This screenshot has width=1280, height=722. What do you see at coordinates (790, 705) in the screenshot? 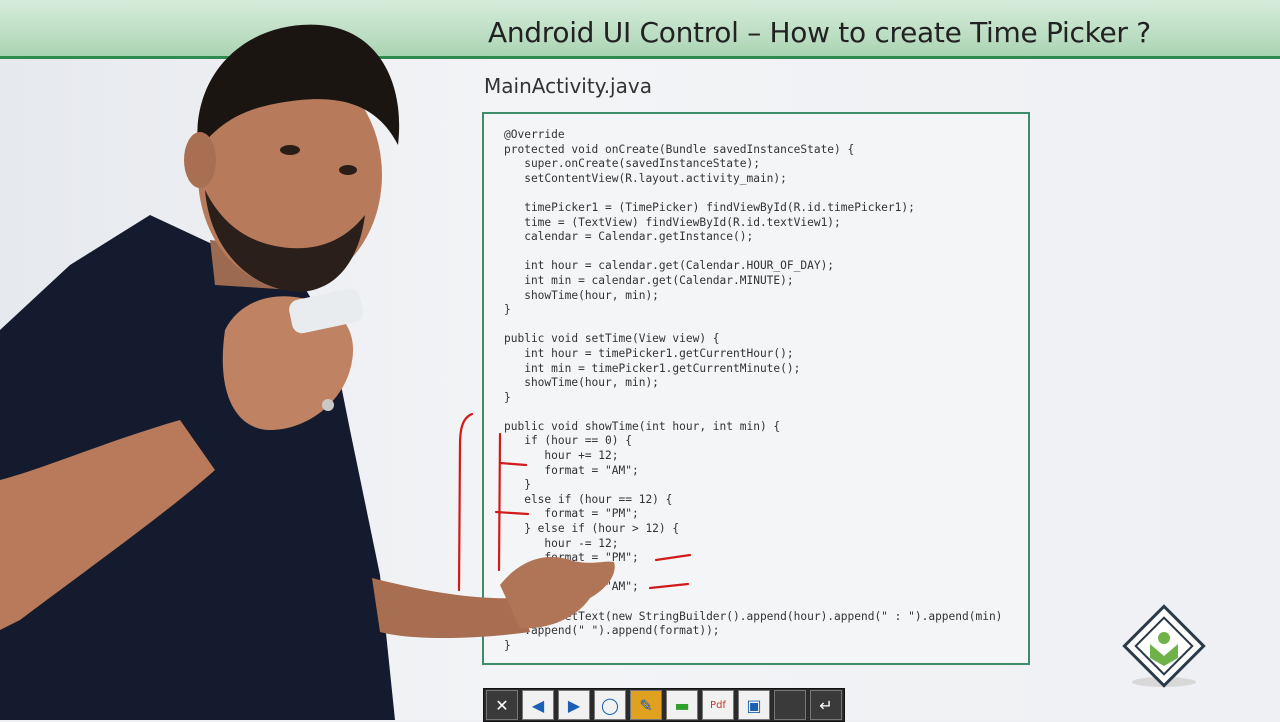
I see `blank-button` at bounding box center [790, 705].